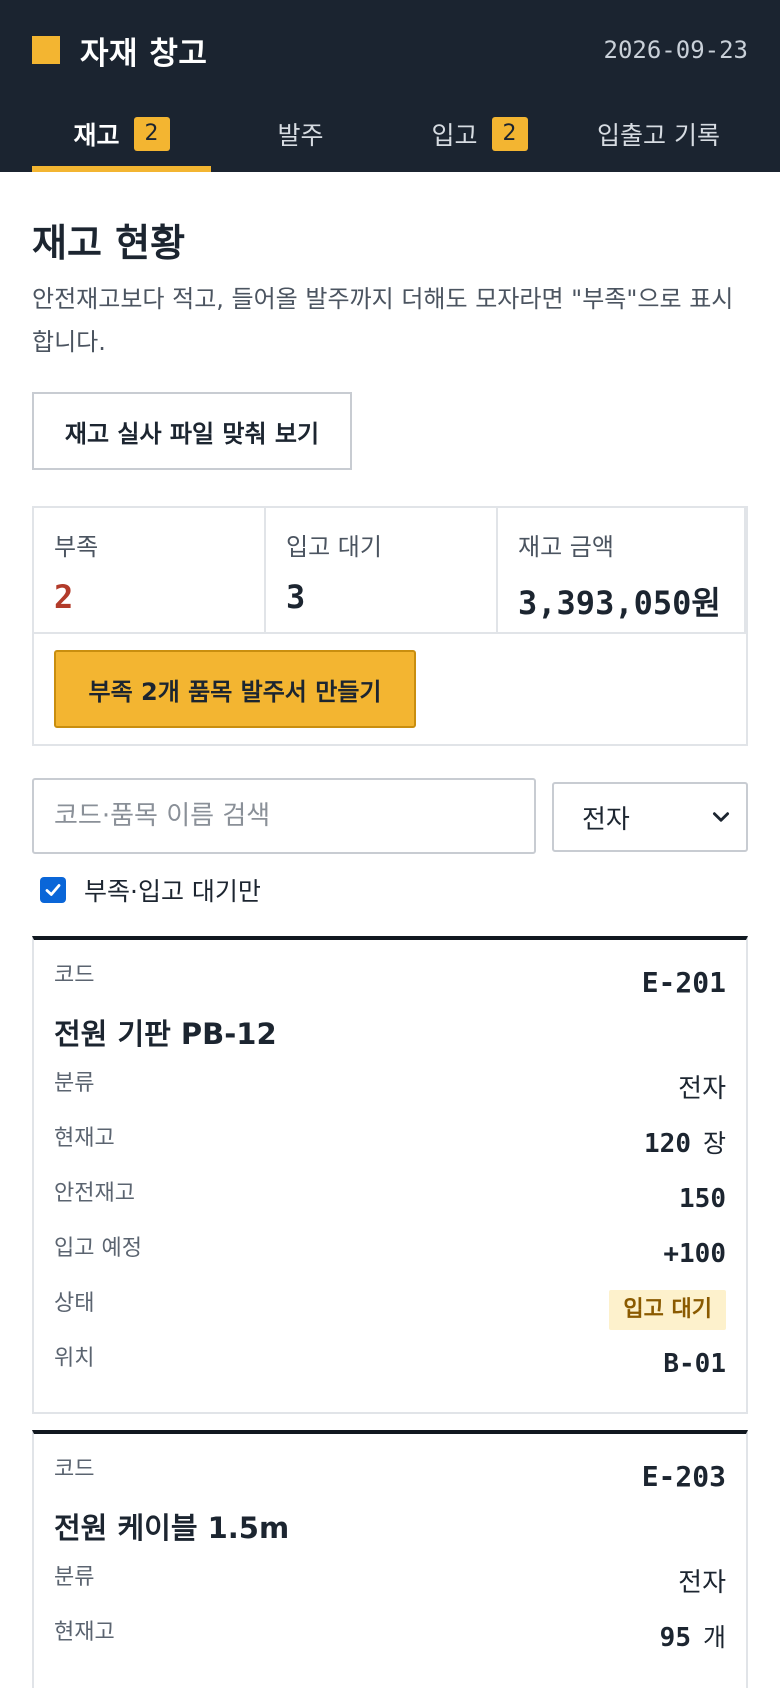  I want to click on main-tabs: 재고 2 발주 입고 2 입출고 기록, so click(390, 134).